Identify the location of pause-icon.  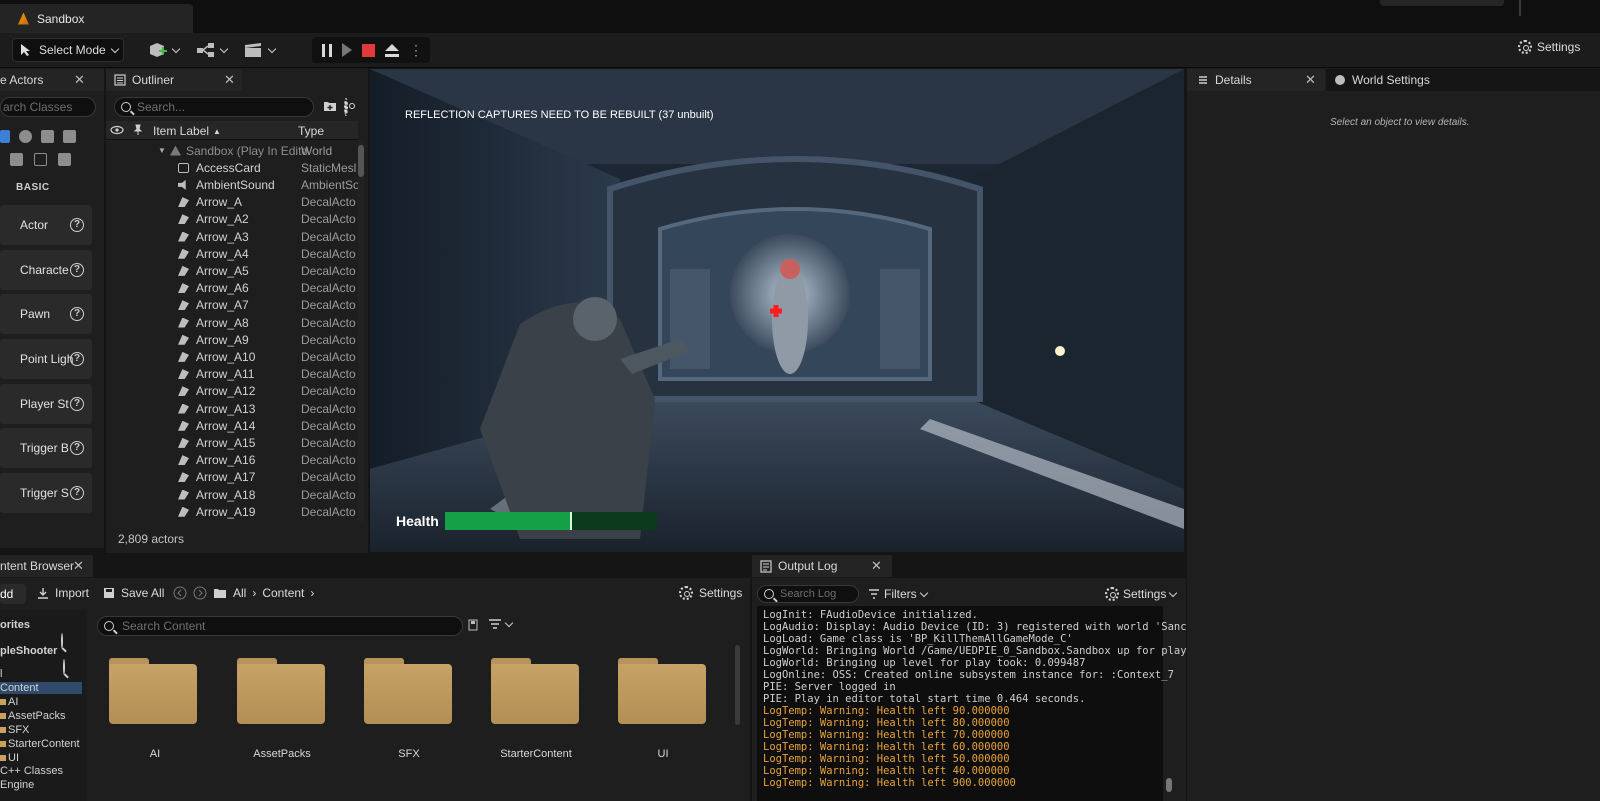
(327, 50).